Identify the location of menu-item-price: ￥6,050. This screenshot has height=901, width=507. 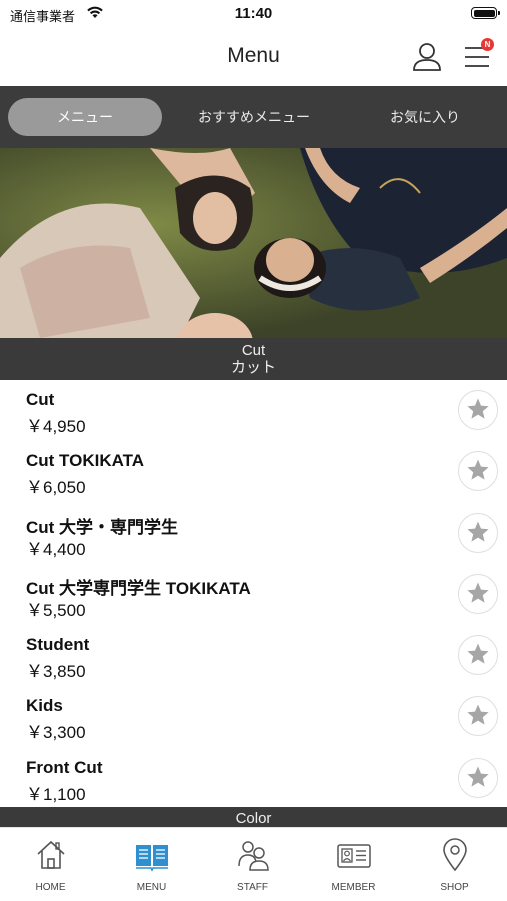
(56, 488).